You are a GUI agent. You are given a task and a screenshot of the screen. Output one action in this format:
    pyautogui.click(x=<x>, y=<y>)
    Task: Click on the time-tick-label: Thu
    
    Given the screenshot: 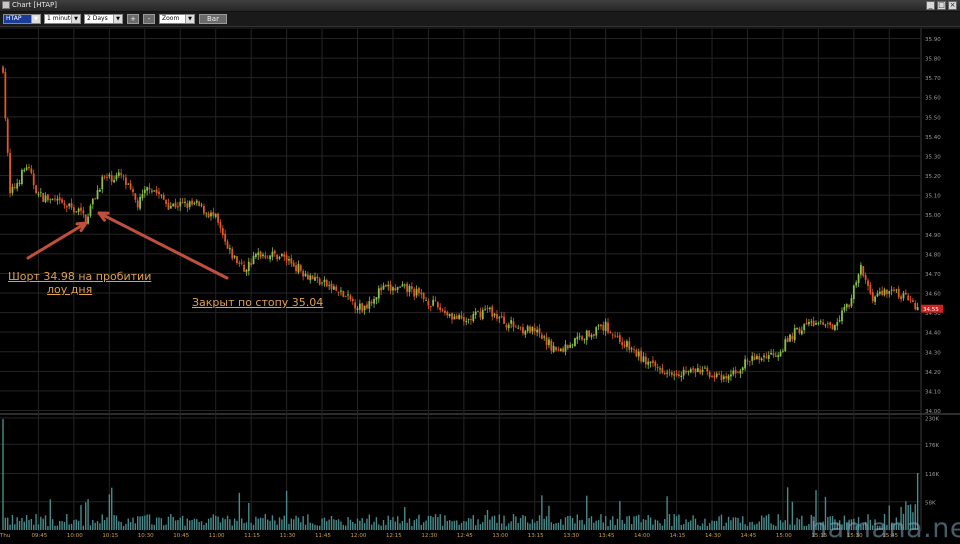 What is the action you would take?
    pyautogui.click(x=5, y=536)
    